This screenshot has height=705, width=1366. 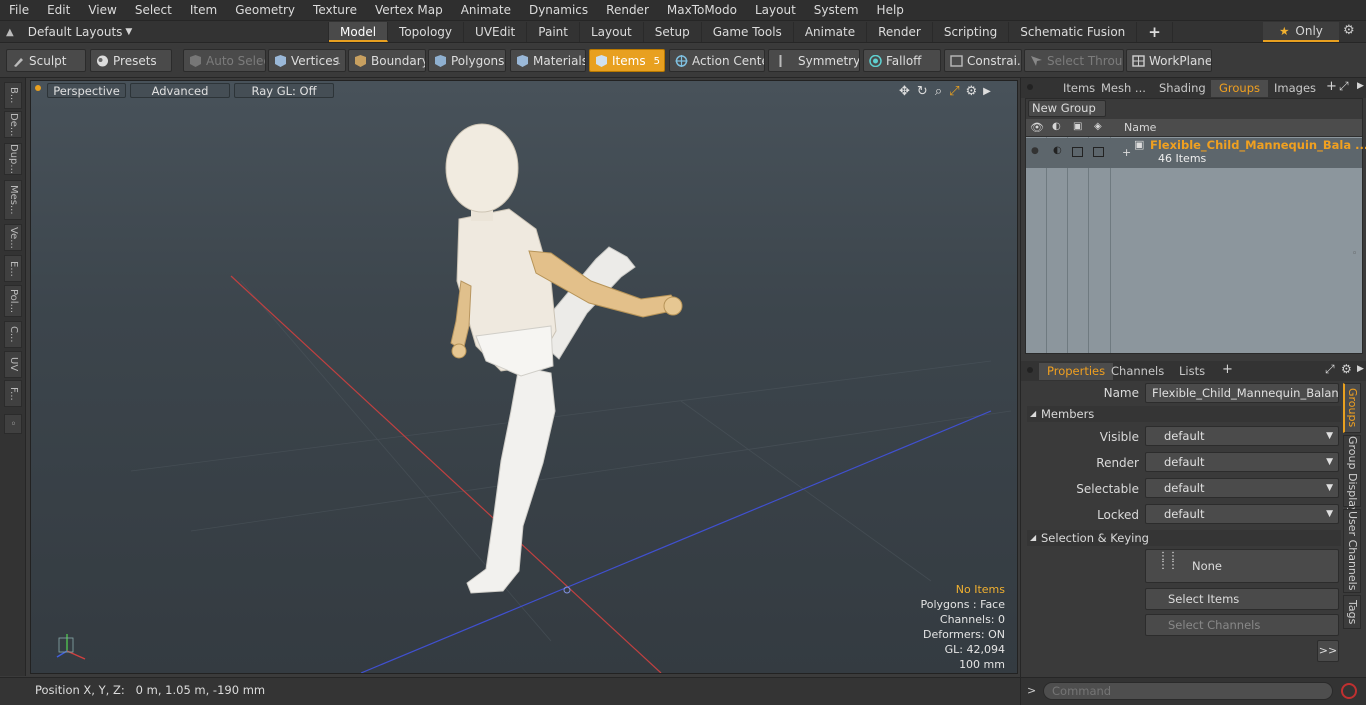 I want to click on record-icon, so click(x=1349, y=691).